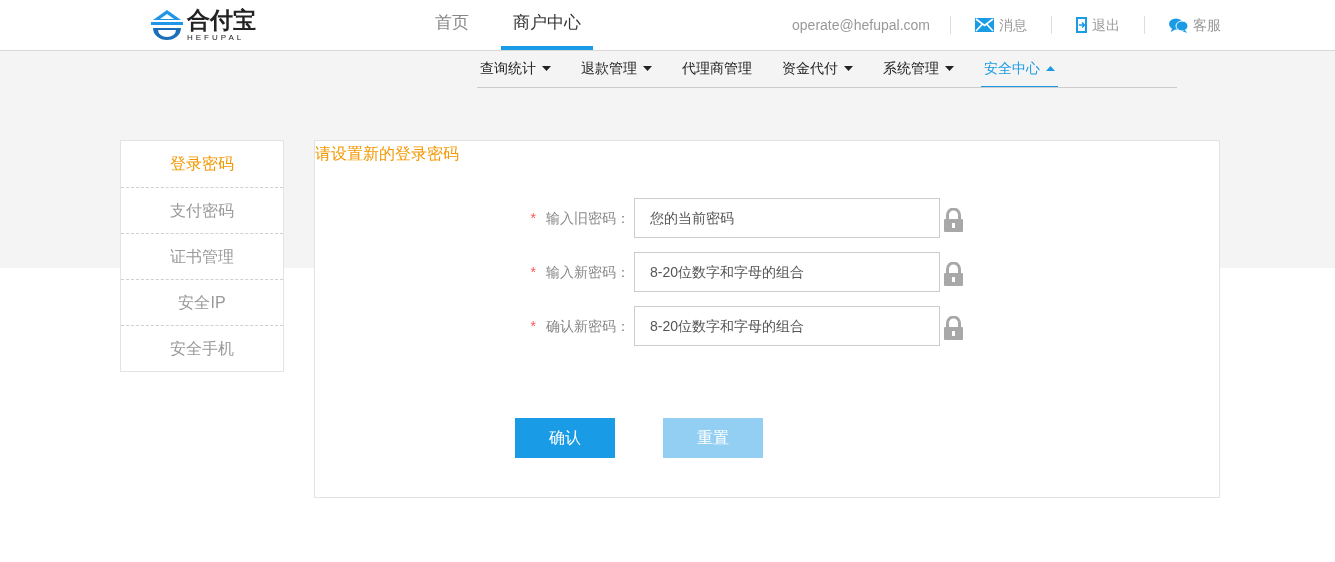 Image resolution: width=1335 pixels, height=562 pixels. I want to click on confirm-button: 确认, so click(565, 438).